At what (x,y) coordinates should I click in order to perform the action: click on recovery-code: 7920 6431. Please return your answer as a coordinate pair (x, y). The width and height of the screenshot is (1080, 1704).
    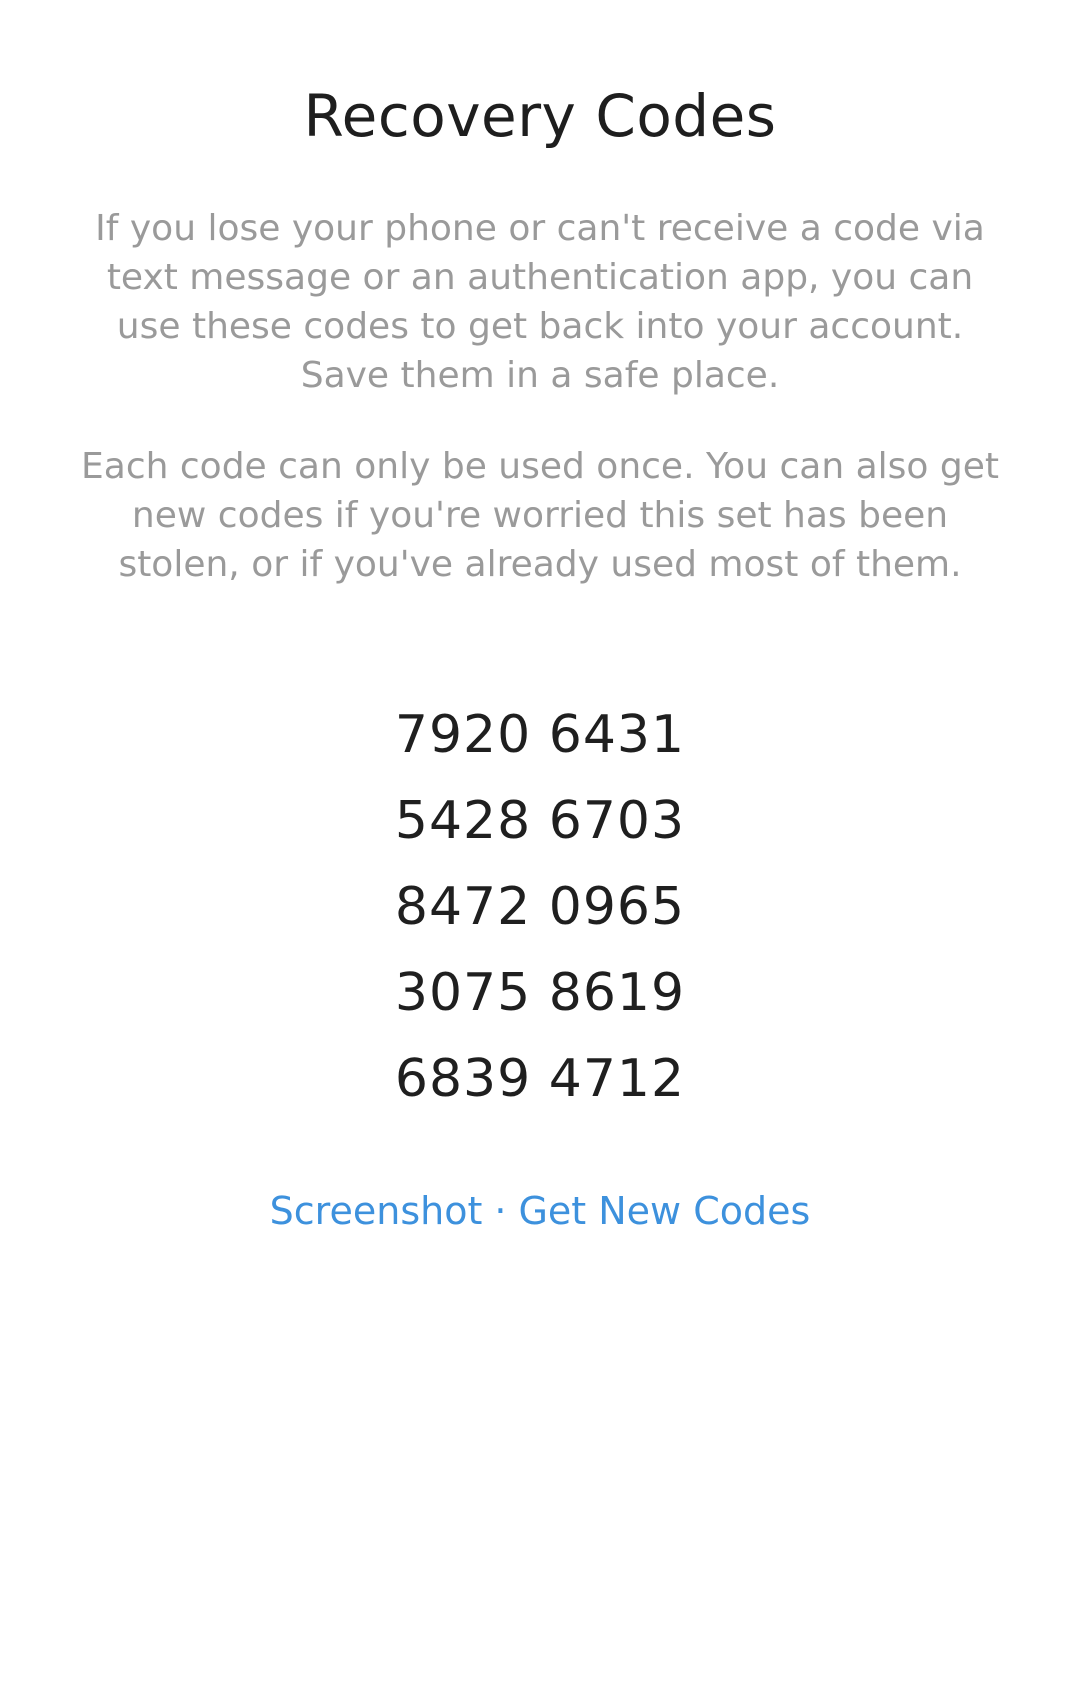
    Looking at the image, I should click on (540, 735).